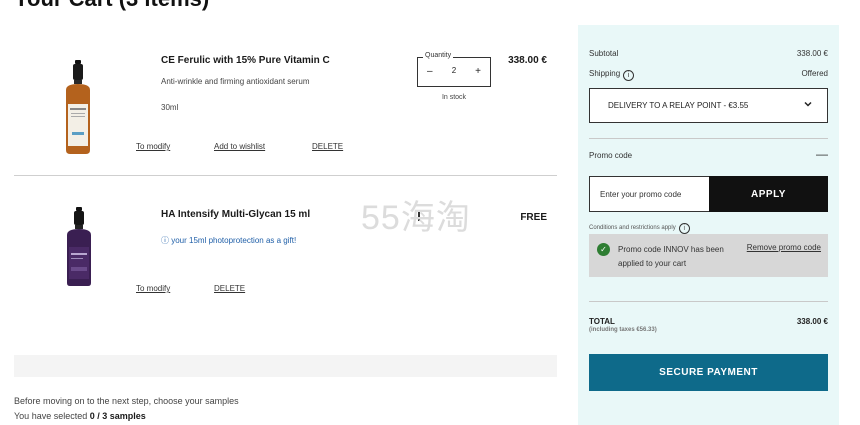 This screenshot has width=860, height=425. I want to click on conditions-note: Conditions and restrictions apply i, so click(639, 228).